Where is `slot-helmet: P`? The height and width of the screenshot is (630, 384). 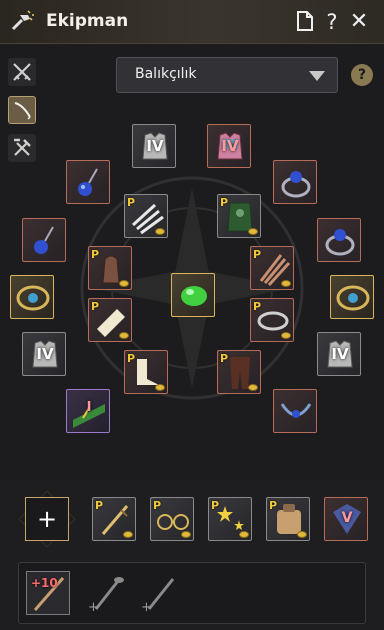
slot-helmet: P is located at coordinates (110, 268).